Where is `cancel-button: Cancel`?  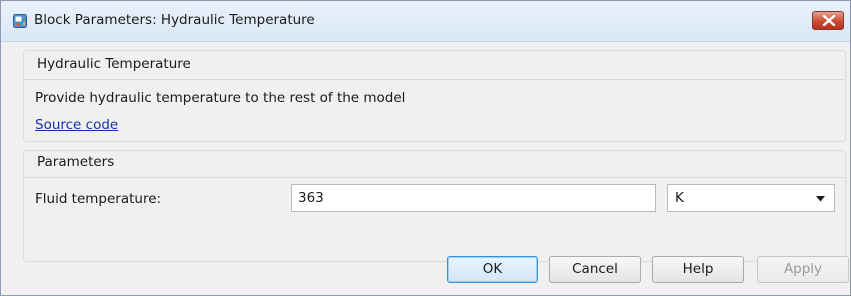 cancel-button: Cancel is located at coordinates (595, 269).